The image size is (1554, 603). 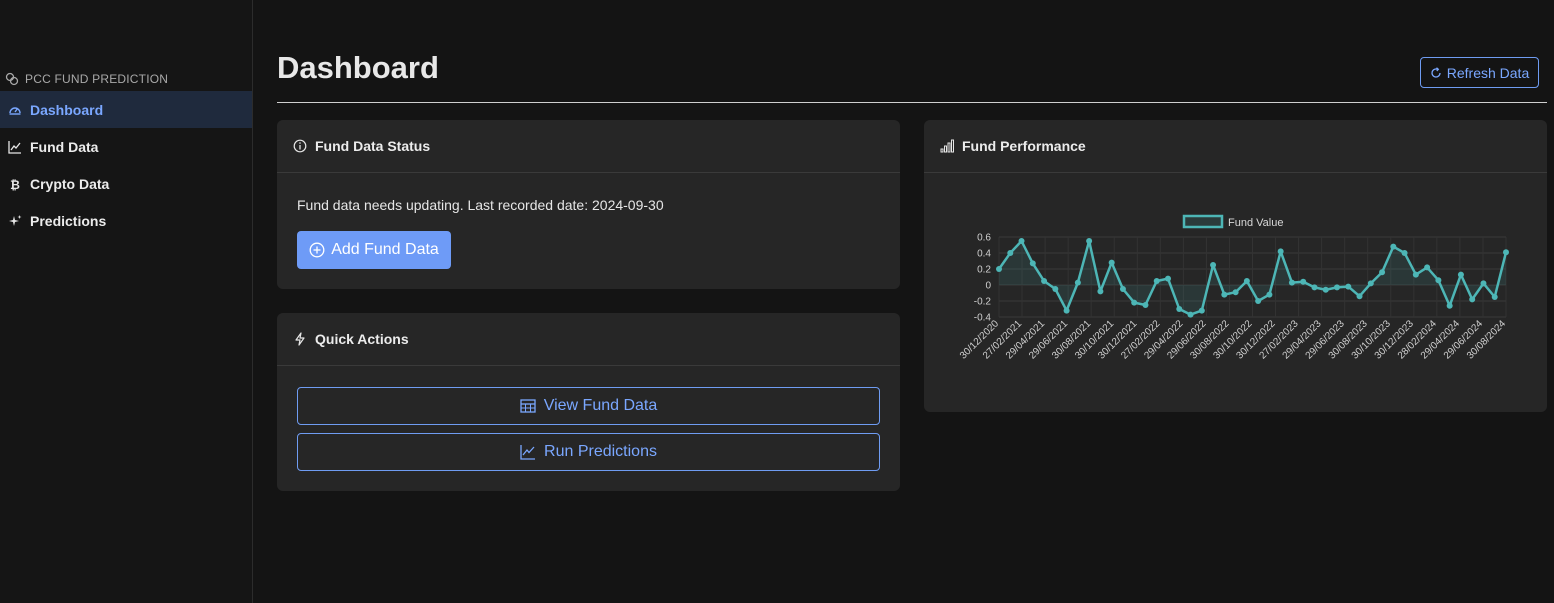 I want to click on y-tick-label: 0.4, so click(x=984, y=254).